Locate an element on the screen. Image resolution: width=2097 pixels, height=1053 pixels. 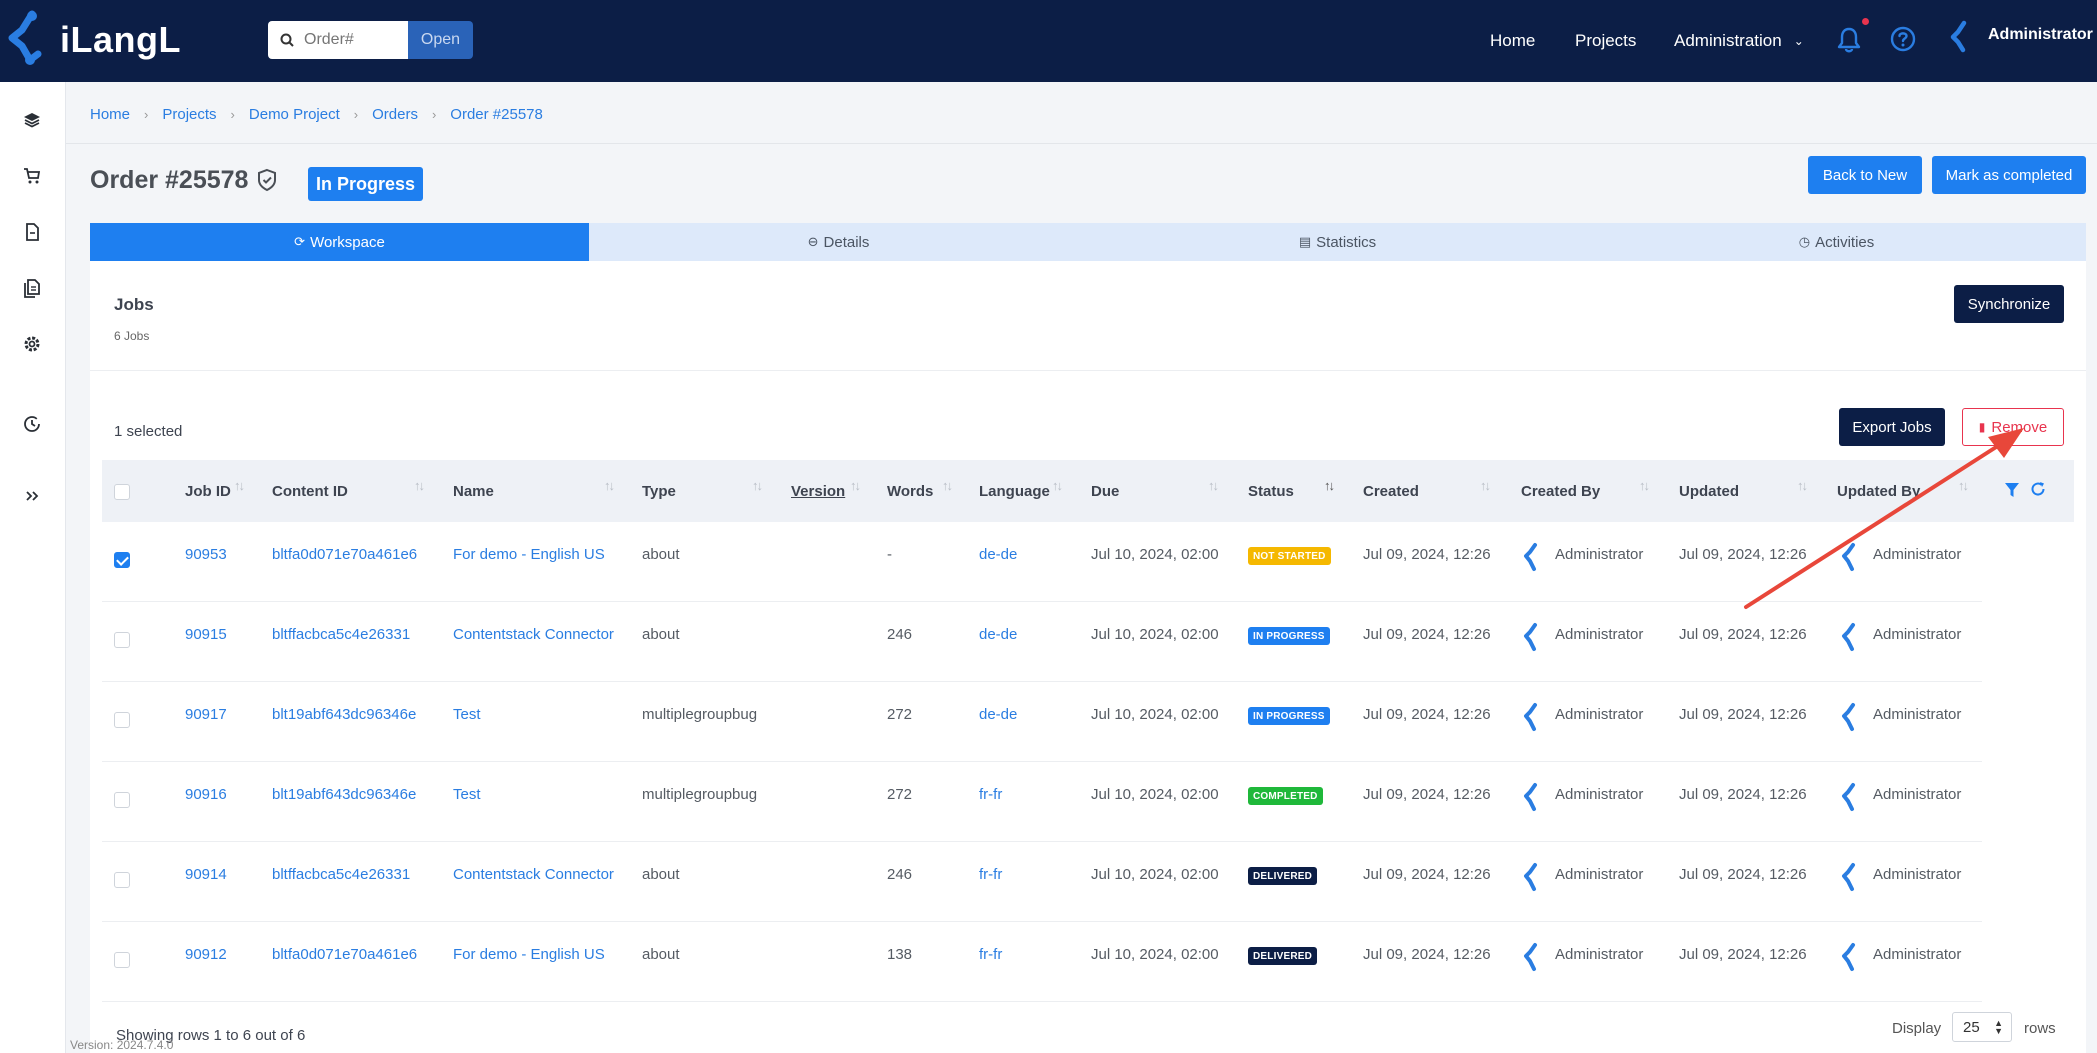
open-order-button: Open is located at coordinates (440, 40).